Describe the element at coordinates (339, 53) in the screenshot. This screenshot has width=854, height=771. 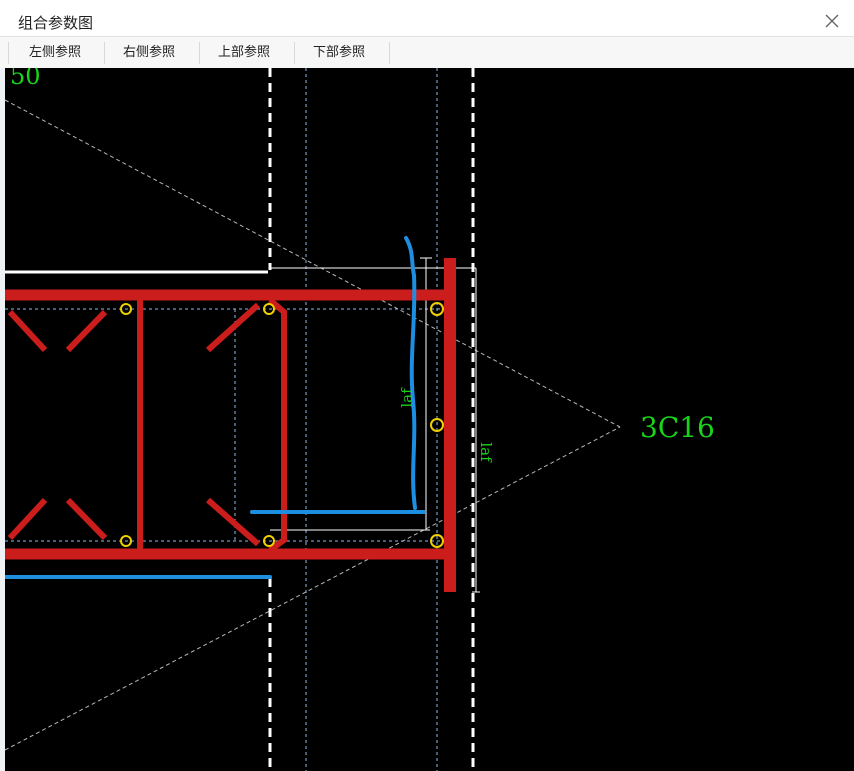
I see `tab-bottom-reference: 下部参照` at that location.